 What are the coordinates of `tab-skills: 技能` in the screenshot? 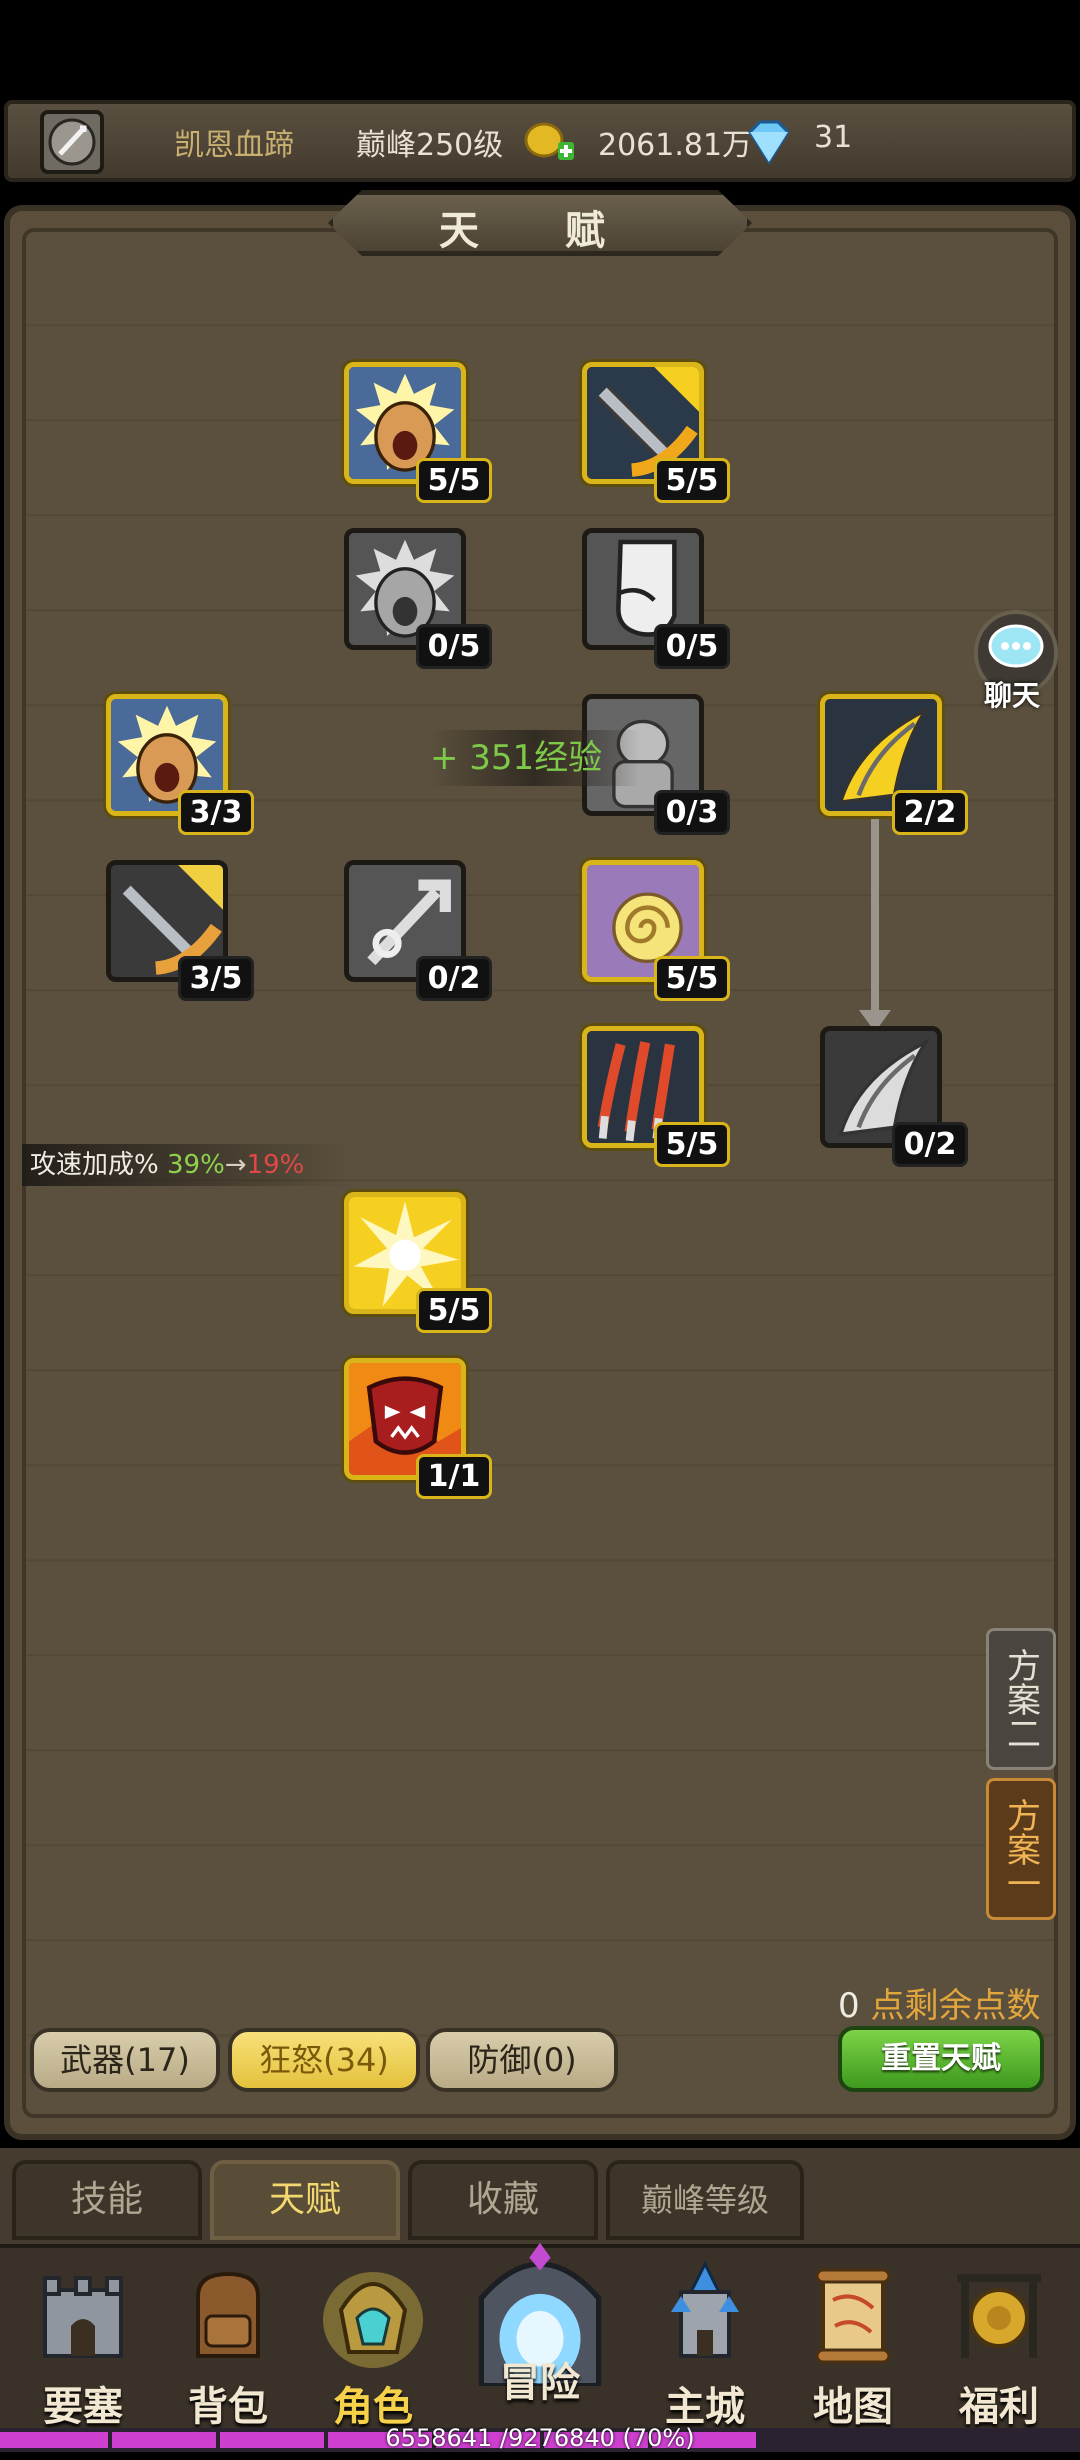 It's located at (107, 2200).